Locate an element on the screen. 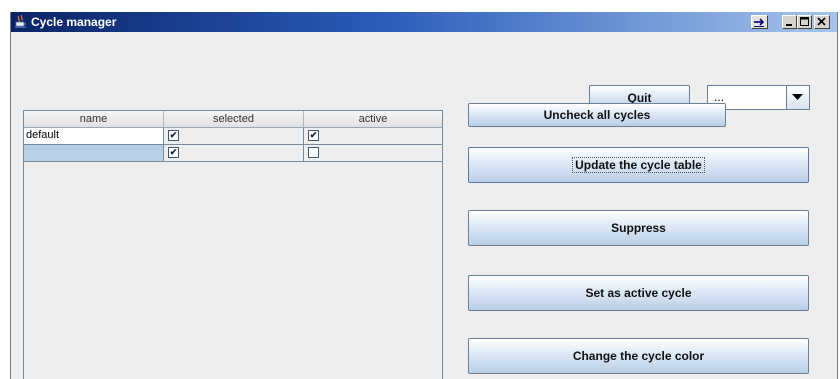 The image size is (840, 379). maximize-button is located at coordinates (804, 22).